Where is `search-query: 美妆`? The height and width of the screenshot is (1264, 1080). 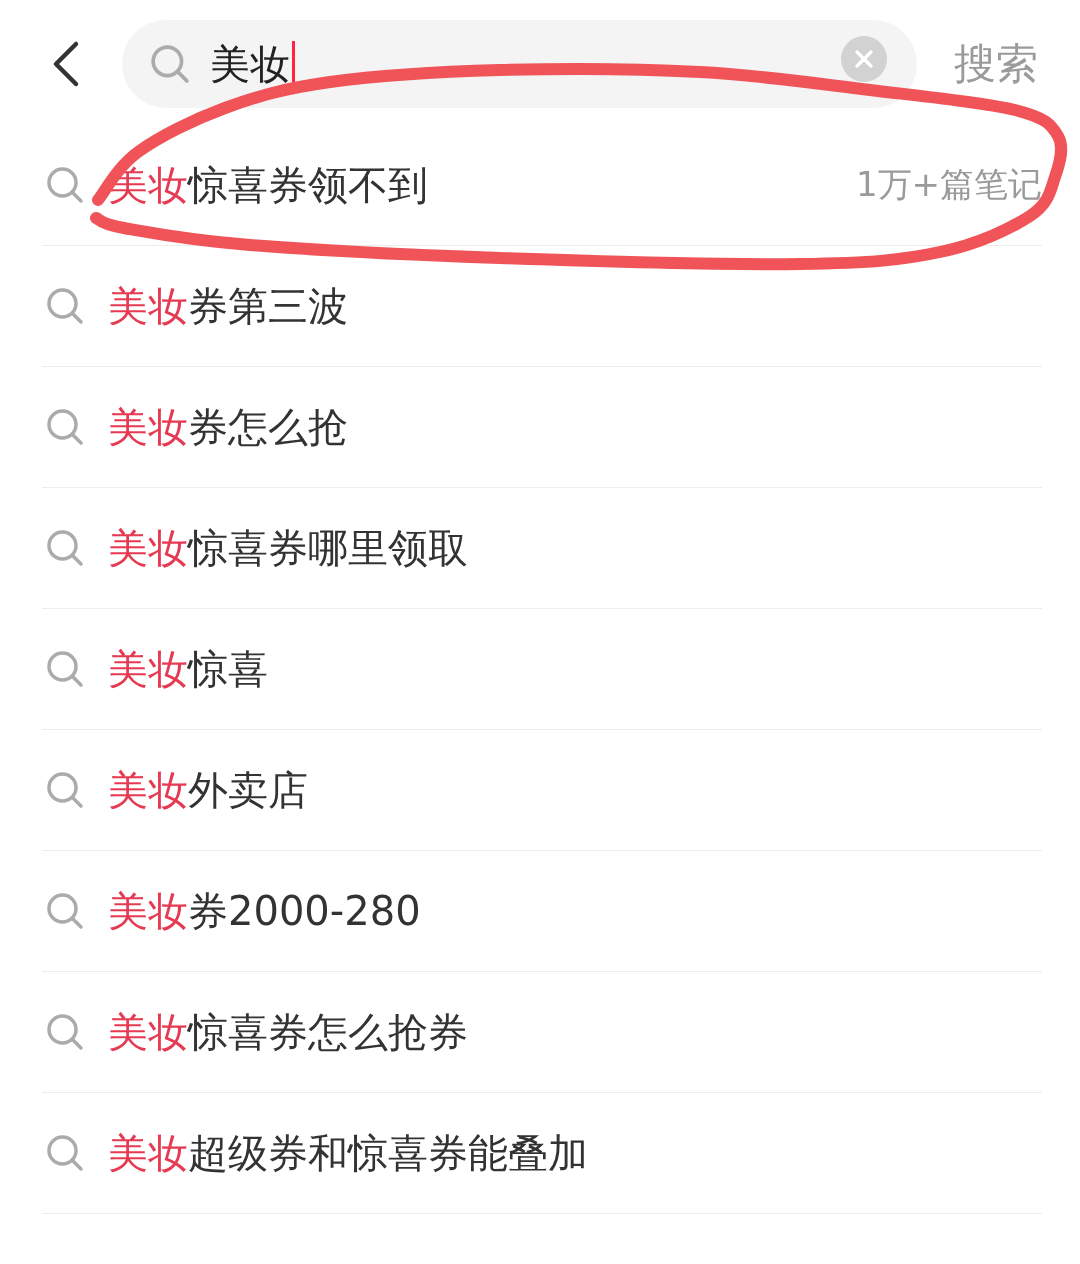
search-query: 美妆 is located at coordinates (250, 64).